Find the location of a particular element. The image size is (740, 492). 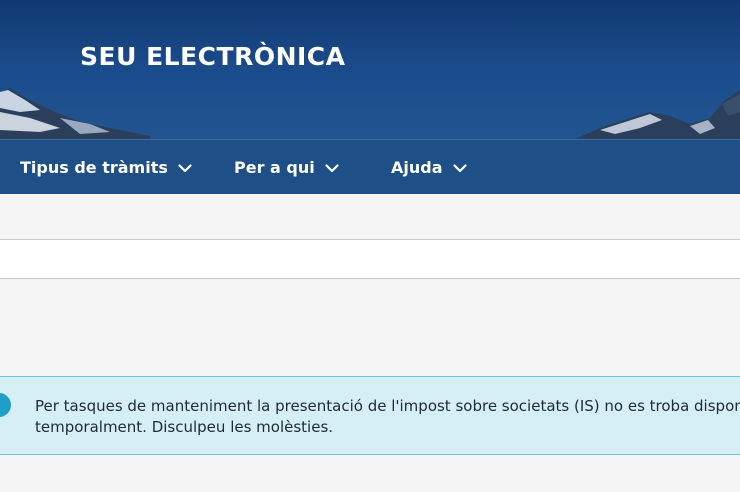

nav-item-ajuda: Ajuda is located at coordinates (429, 167).